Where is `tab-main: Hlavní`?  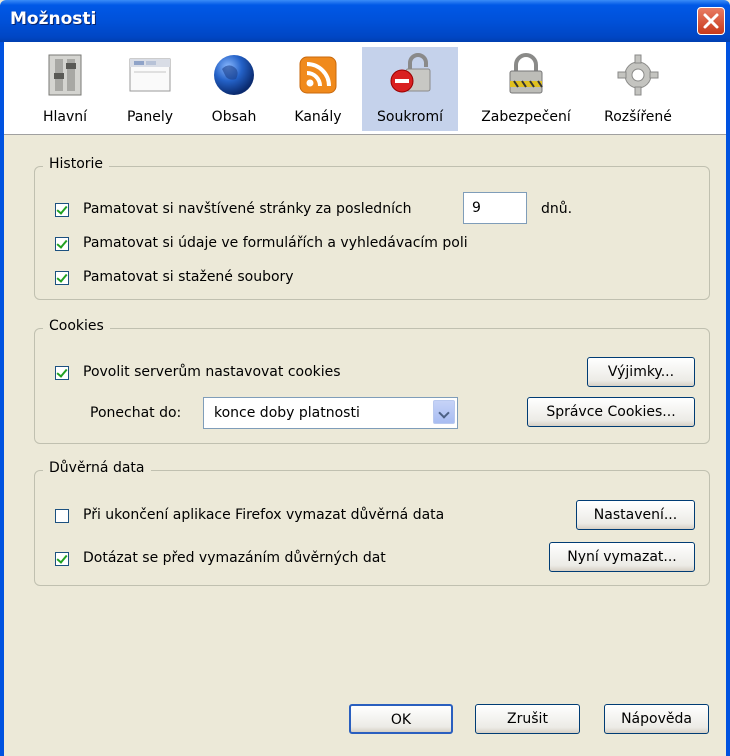 tab-main: Hlavní is located at coordinates (65, 89).